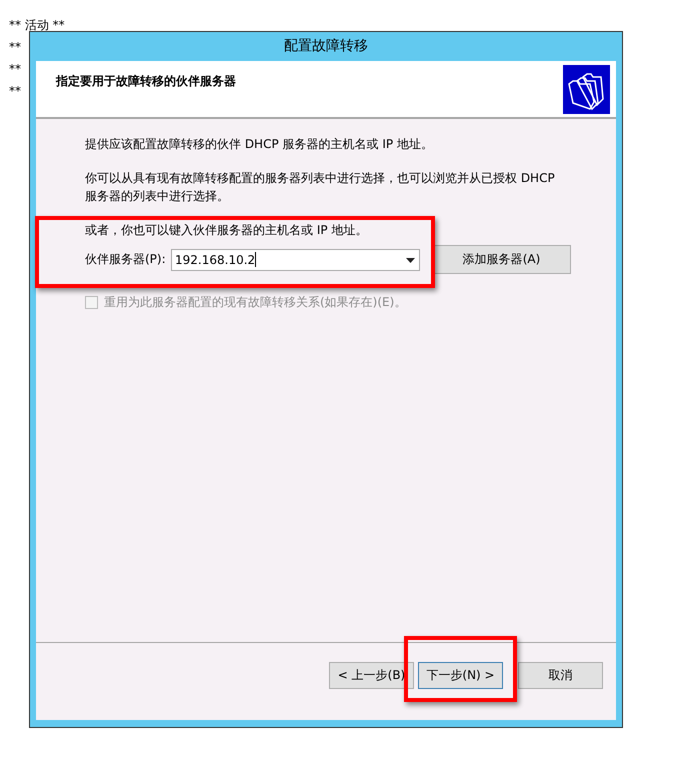 The width and height of the screenshot is (698, 765). I want to click on field-label: 伙伴服务器(P):, so click(126, 259).